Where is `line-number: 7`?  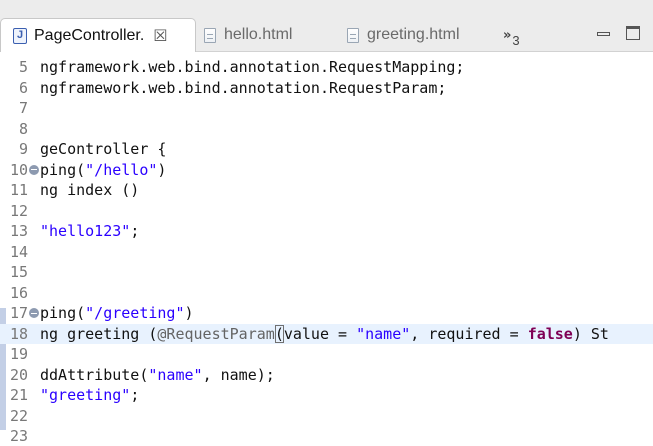 line-number: 7 is located at coordinates (23, 108).